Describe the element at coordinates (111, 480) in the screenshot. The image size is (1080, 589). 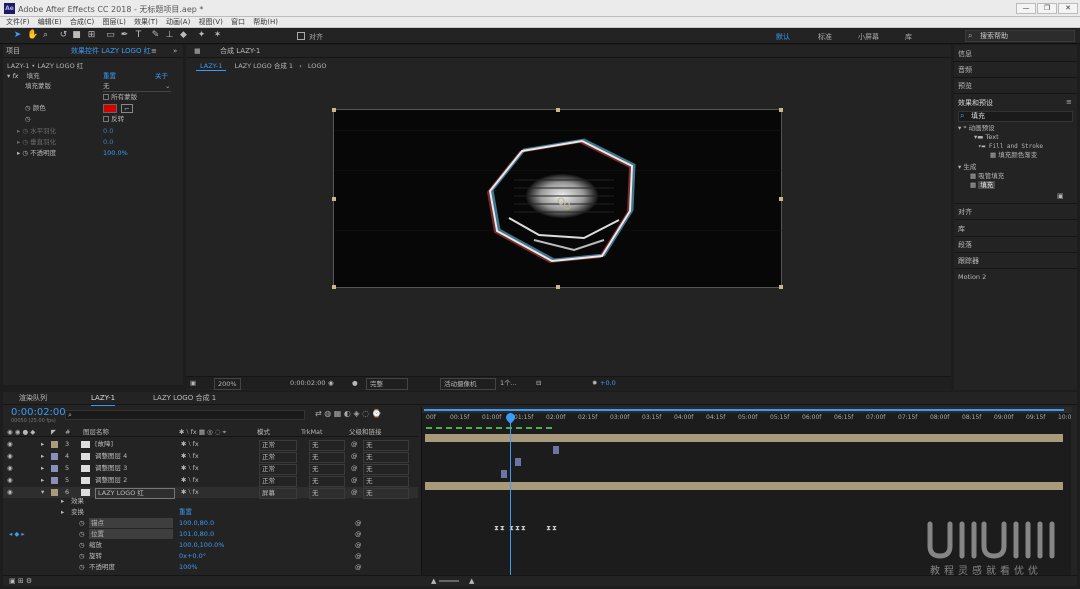
I see `layer-name: 调整图层 2` at that location.